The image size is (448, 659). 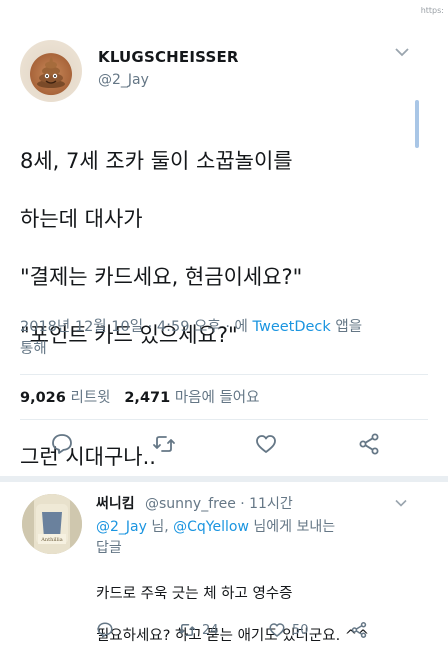 What do you see at coordinates (109, 548) in the screenshot?
I see `reply-context-text: 답글` at bounding box center [109, 548].